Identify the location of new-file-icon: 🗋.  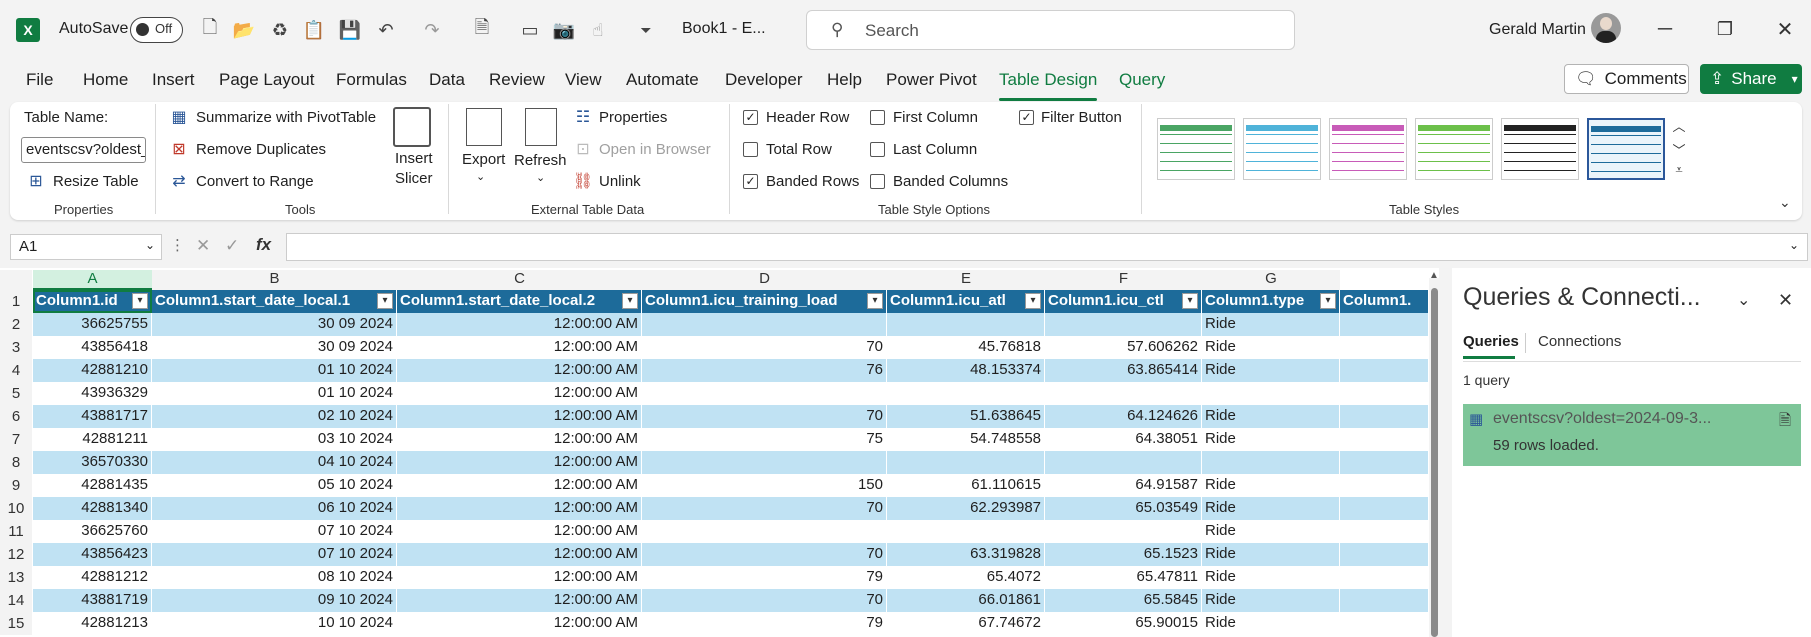
(210, 29).